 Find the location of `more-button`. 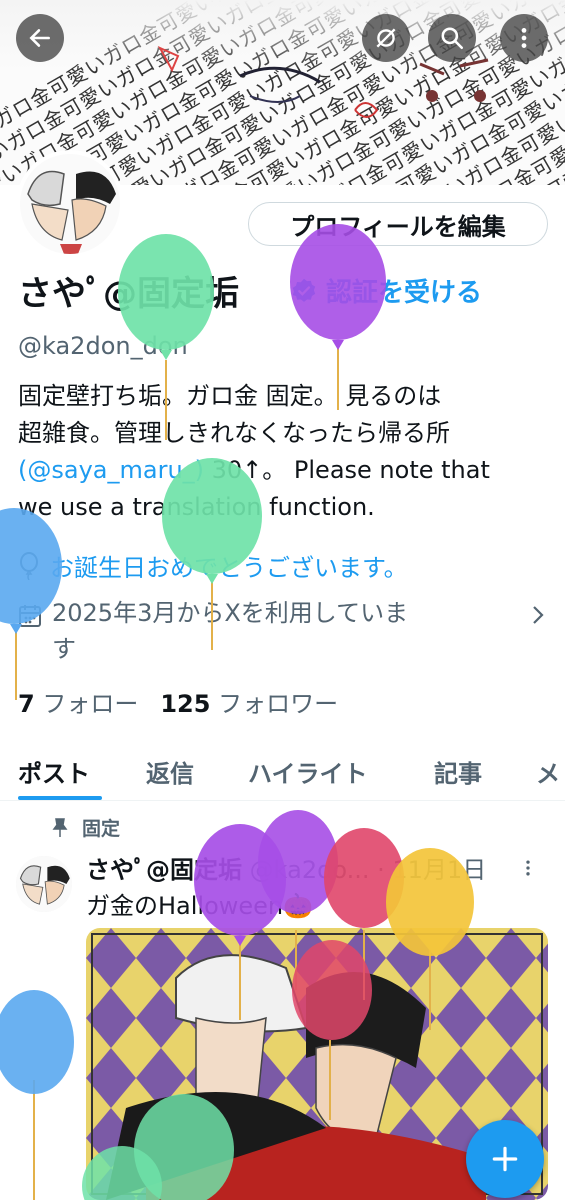

more-button is located at coordinates (524, 38).